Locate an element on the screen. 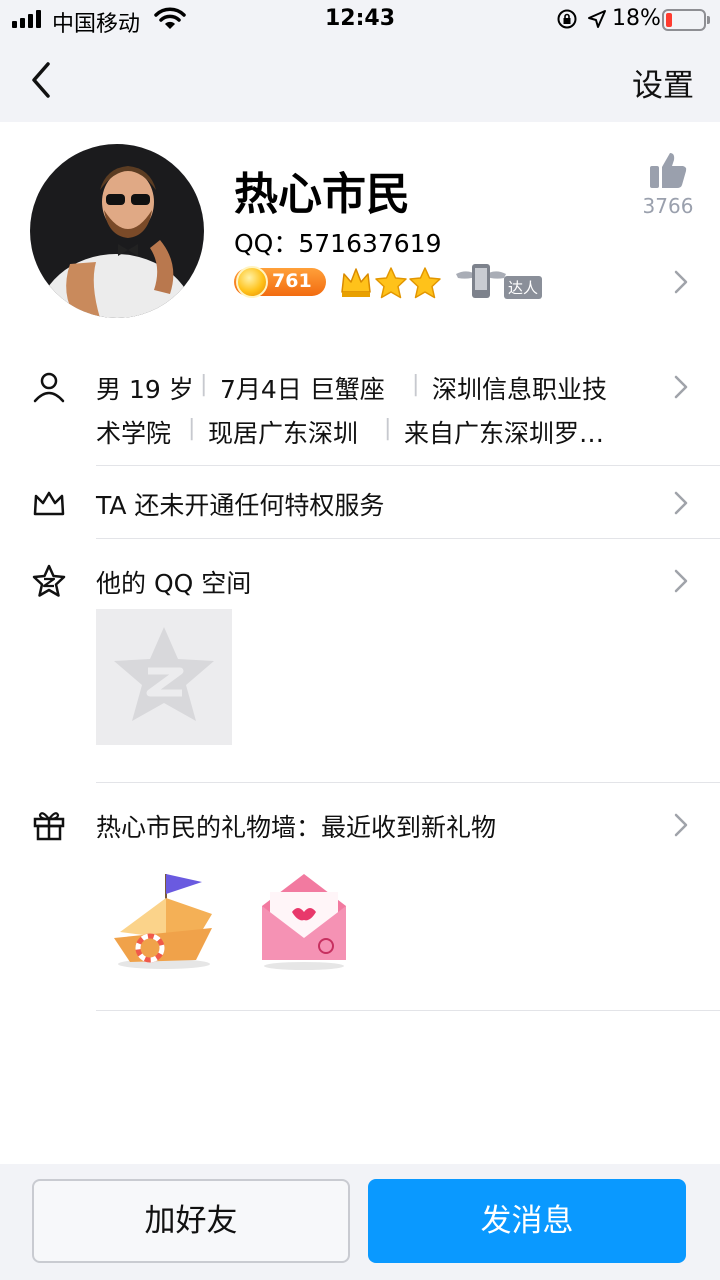 This screenshot has height=1280, width=720. crown-outline-icon is located at coordinates (49, 503).